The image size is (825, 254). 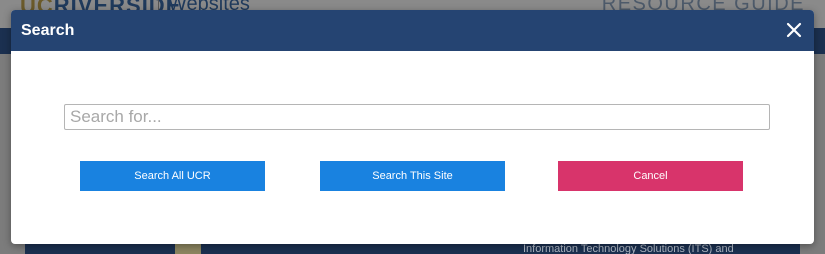 What do you see at coordinates (172, 176) in the screenshot?
I see `search-all-ucr-button: Search All UCR` at bounding box center [172, 176].